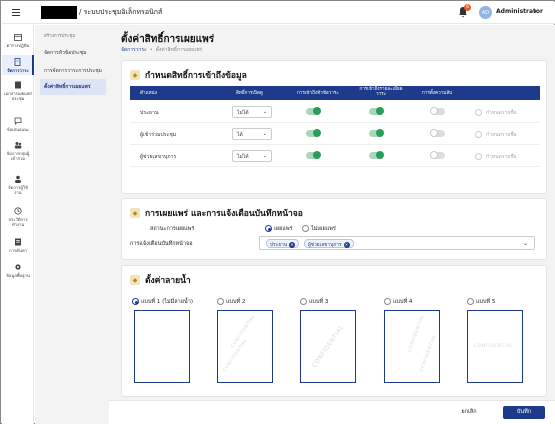 The width and height of the screenshot is (555, 424). I want to click on table-row: ผู้ช่วยเลขานุการ ไม่ได้ ⌄ กำหนดรายชื่อ, so click(335, 156).